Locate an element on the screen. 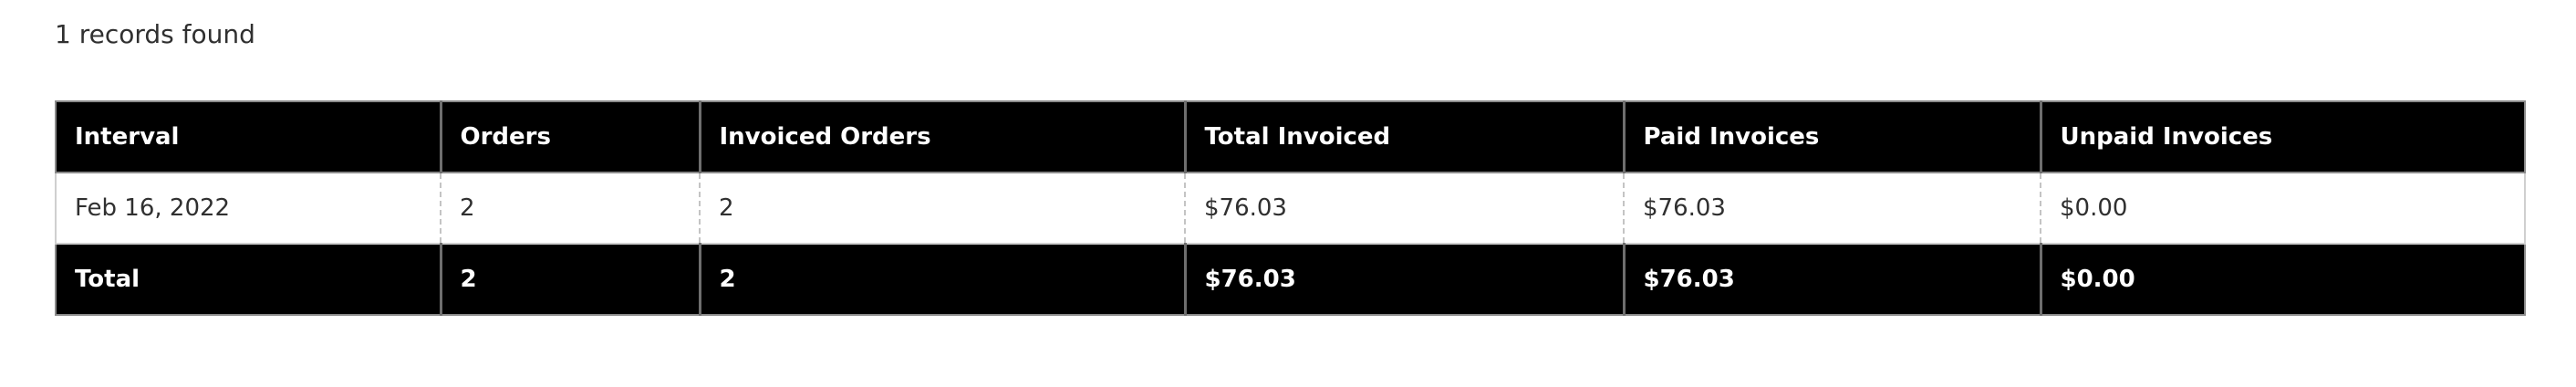  cell-paid-invoices: $76.03 is located at coordinates (1832, 208).